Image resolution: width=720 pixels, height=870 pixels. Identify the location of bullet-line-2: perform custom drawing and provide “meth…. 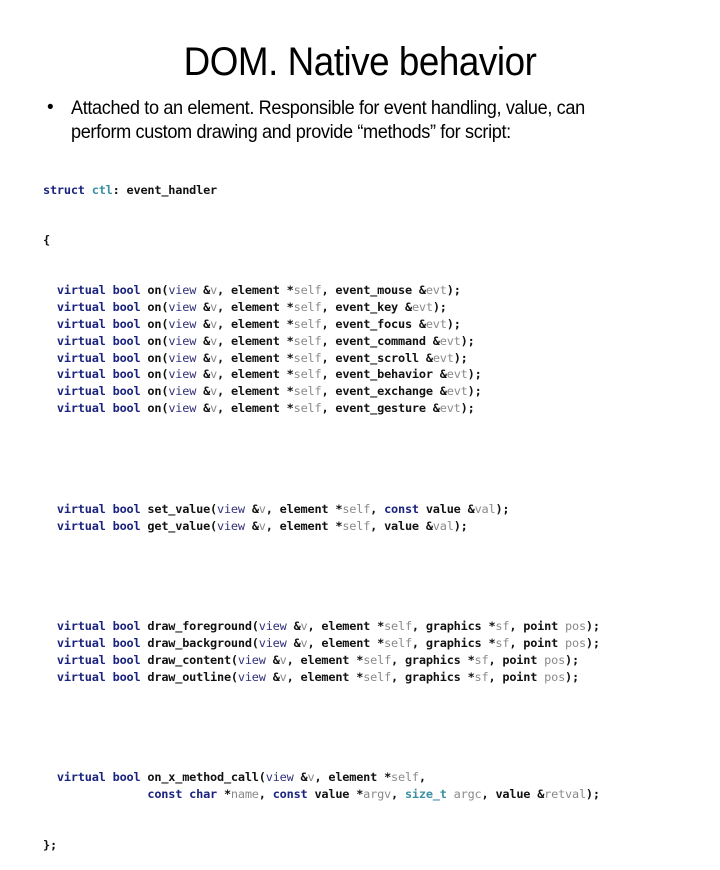
(291, 132).